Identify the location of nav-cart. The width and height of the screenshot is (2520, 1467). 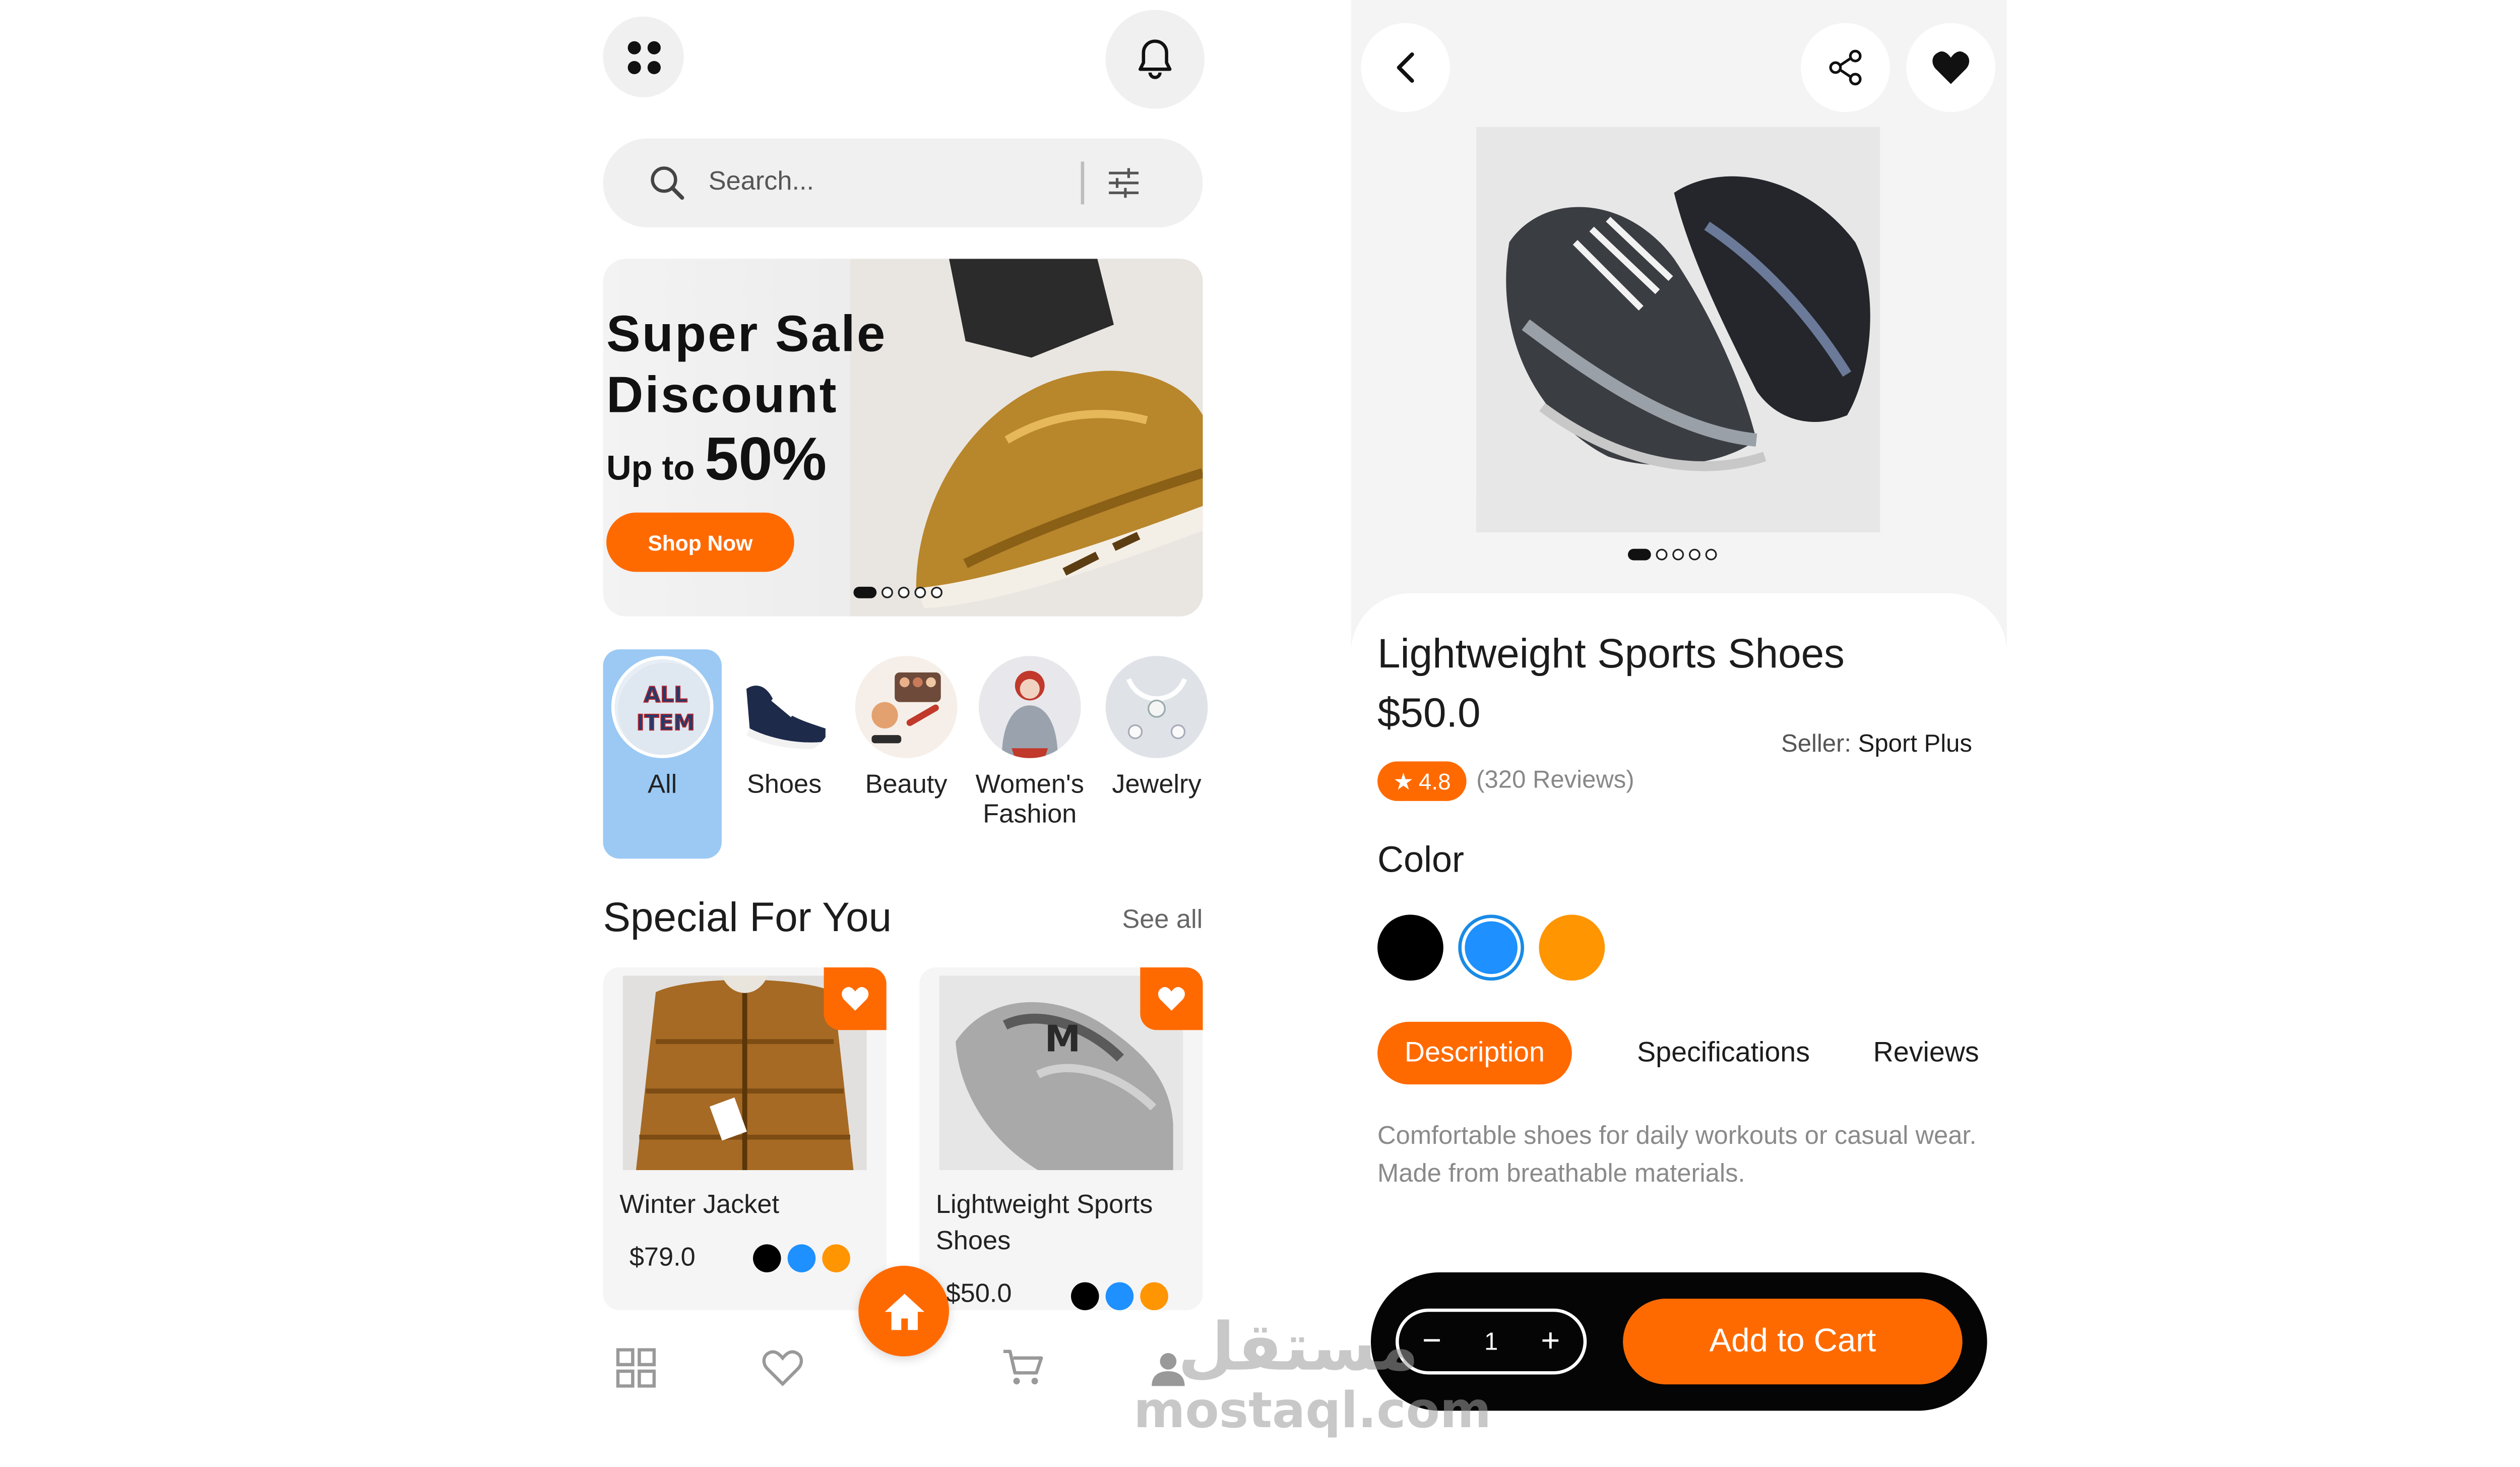
(1023, 1368).